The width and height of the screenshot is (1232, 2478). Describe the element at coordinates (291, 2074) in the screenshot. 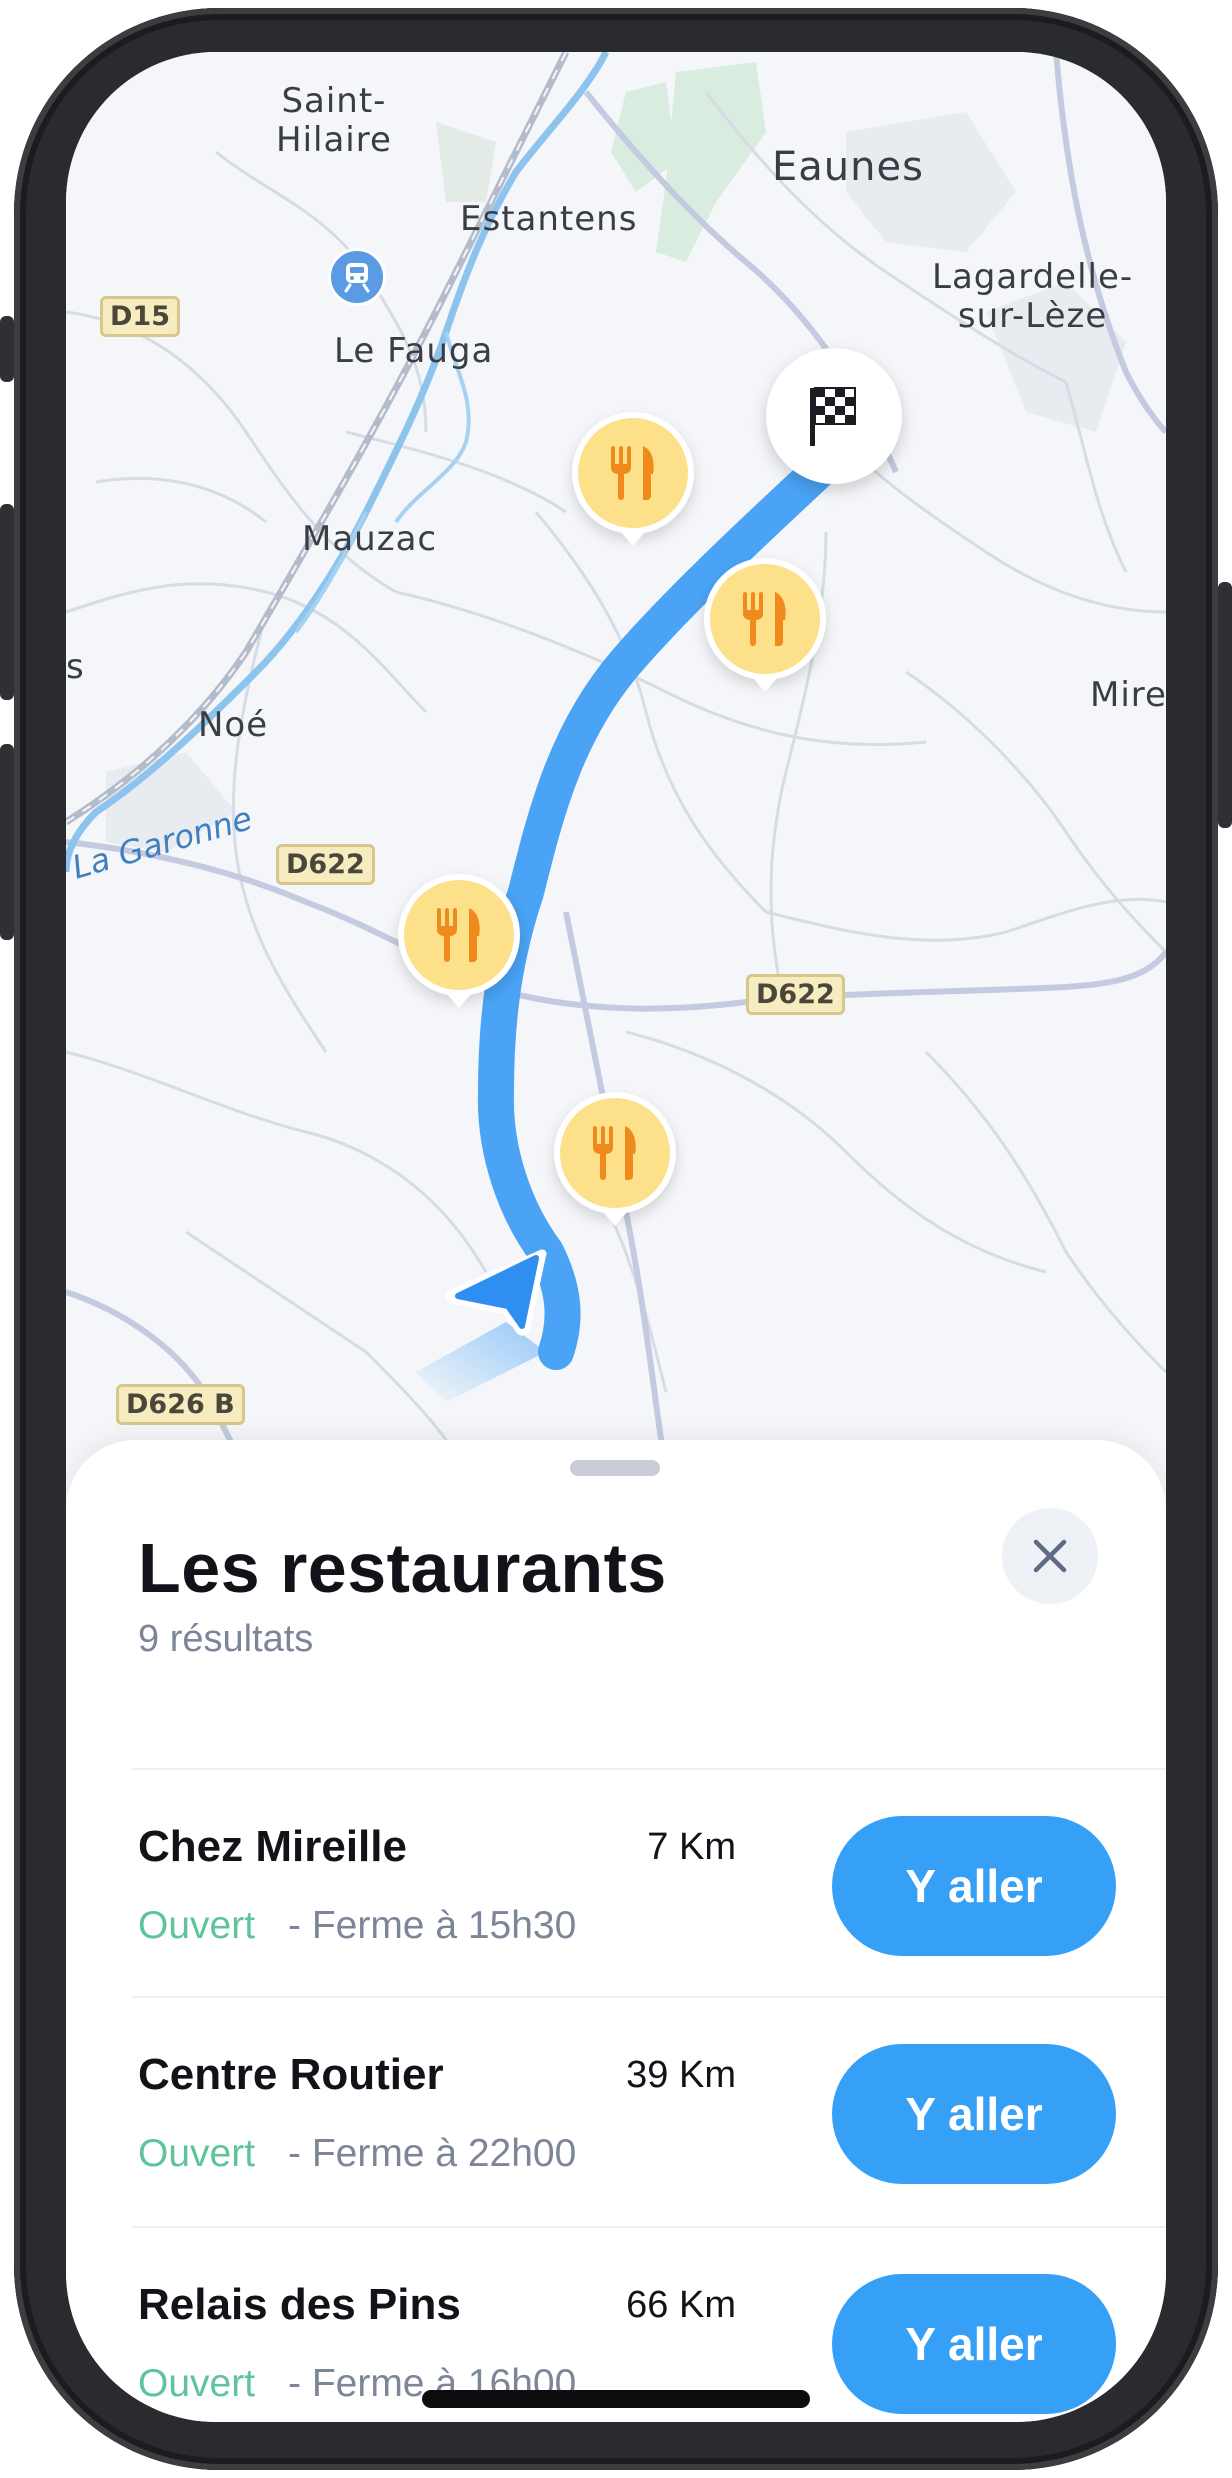

I see `restaurant-name: Centre Routier` at that location.